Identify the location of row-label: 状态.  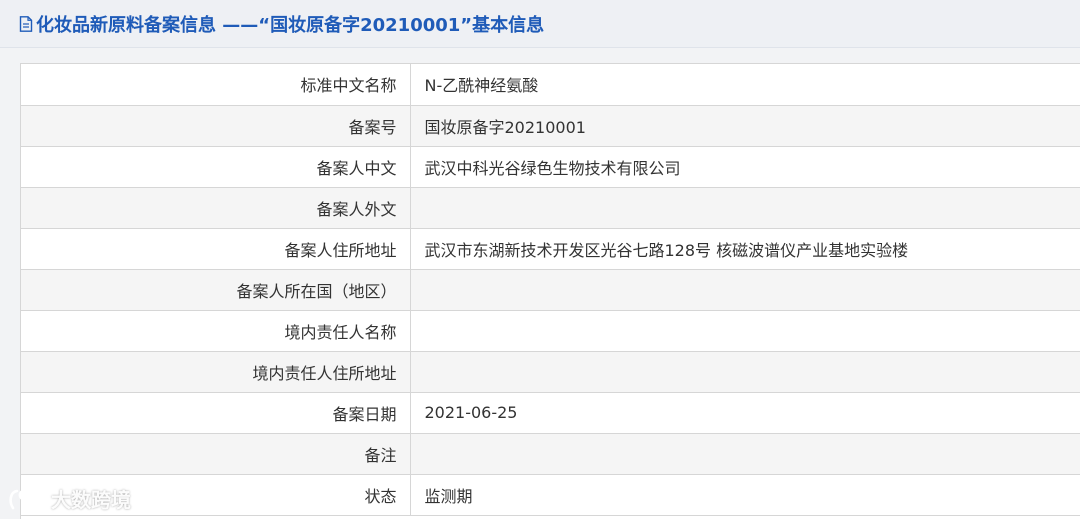
(216, 495).